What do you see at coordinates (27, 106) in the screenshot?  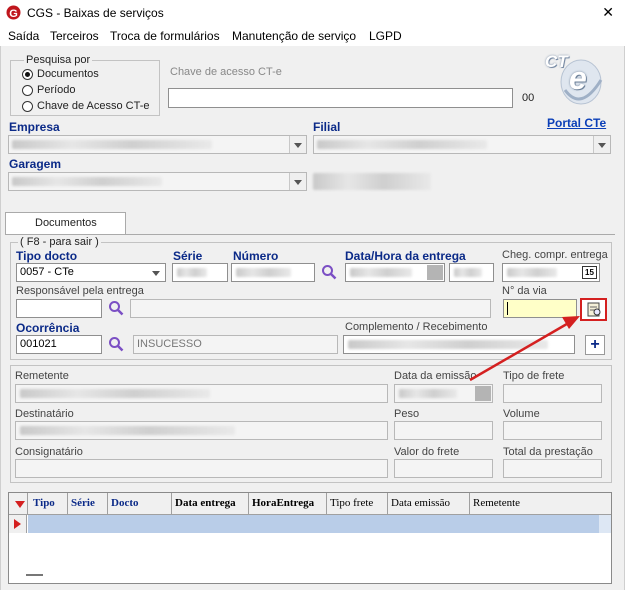 I see `radio-chave-cte` at bounding box center [27, 106].